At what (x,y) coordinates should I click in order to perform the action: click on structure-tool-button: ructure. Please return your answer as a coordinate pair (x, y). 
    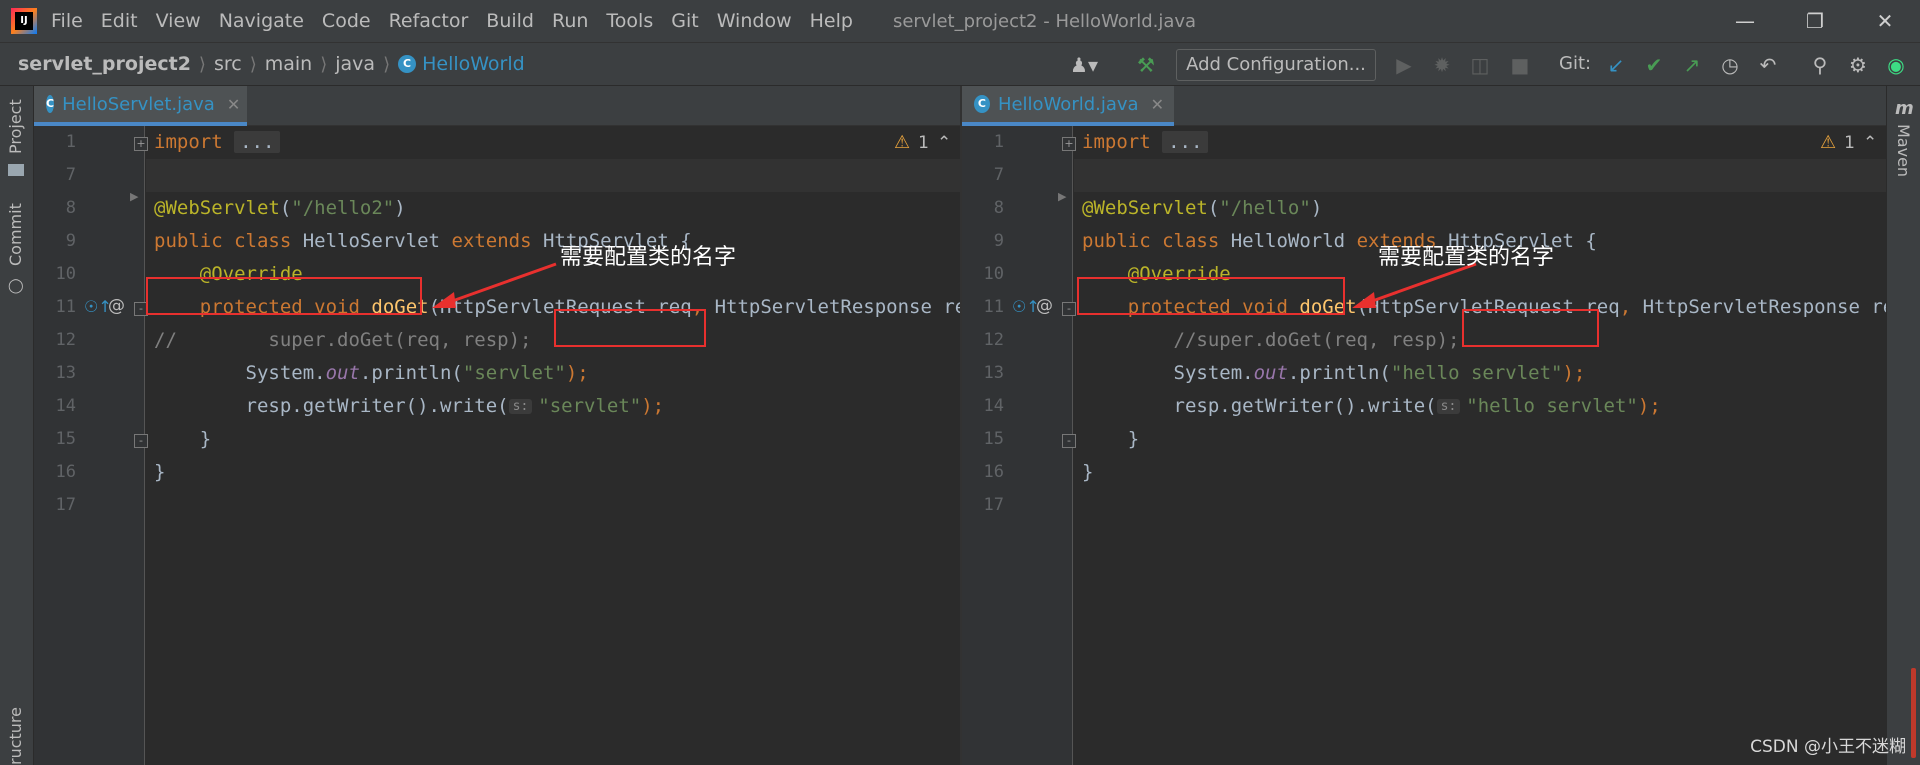
    Looking at the image, I should click on (15, 736).